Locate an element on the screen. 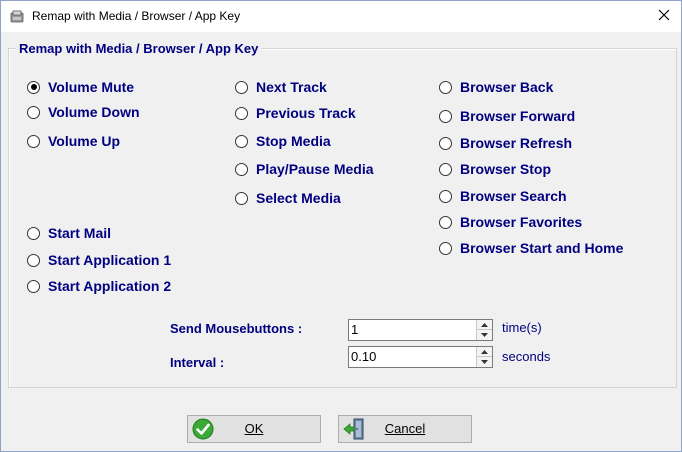 The image size is (682, 452). radio-start-application-1: Start Application 1 is located at coordinates (99, 260).